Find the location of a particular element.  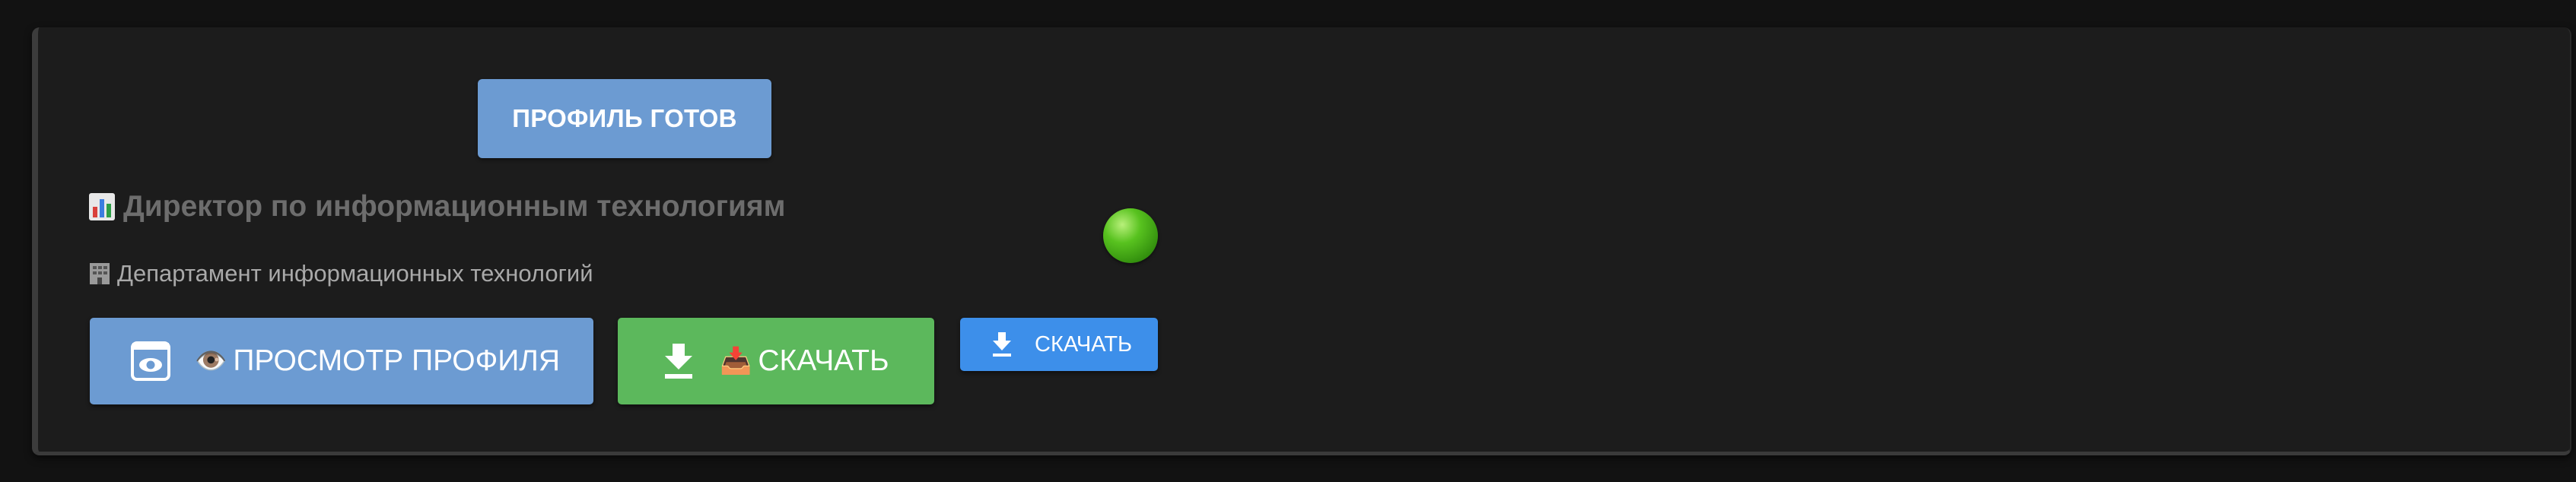

office-building-emoji-icon is located at coordinates (100, 273).